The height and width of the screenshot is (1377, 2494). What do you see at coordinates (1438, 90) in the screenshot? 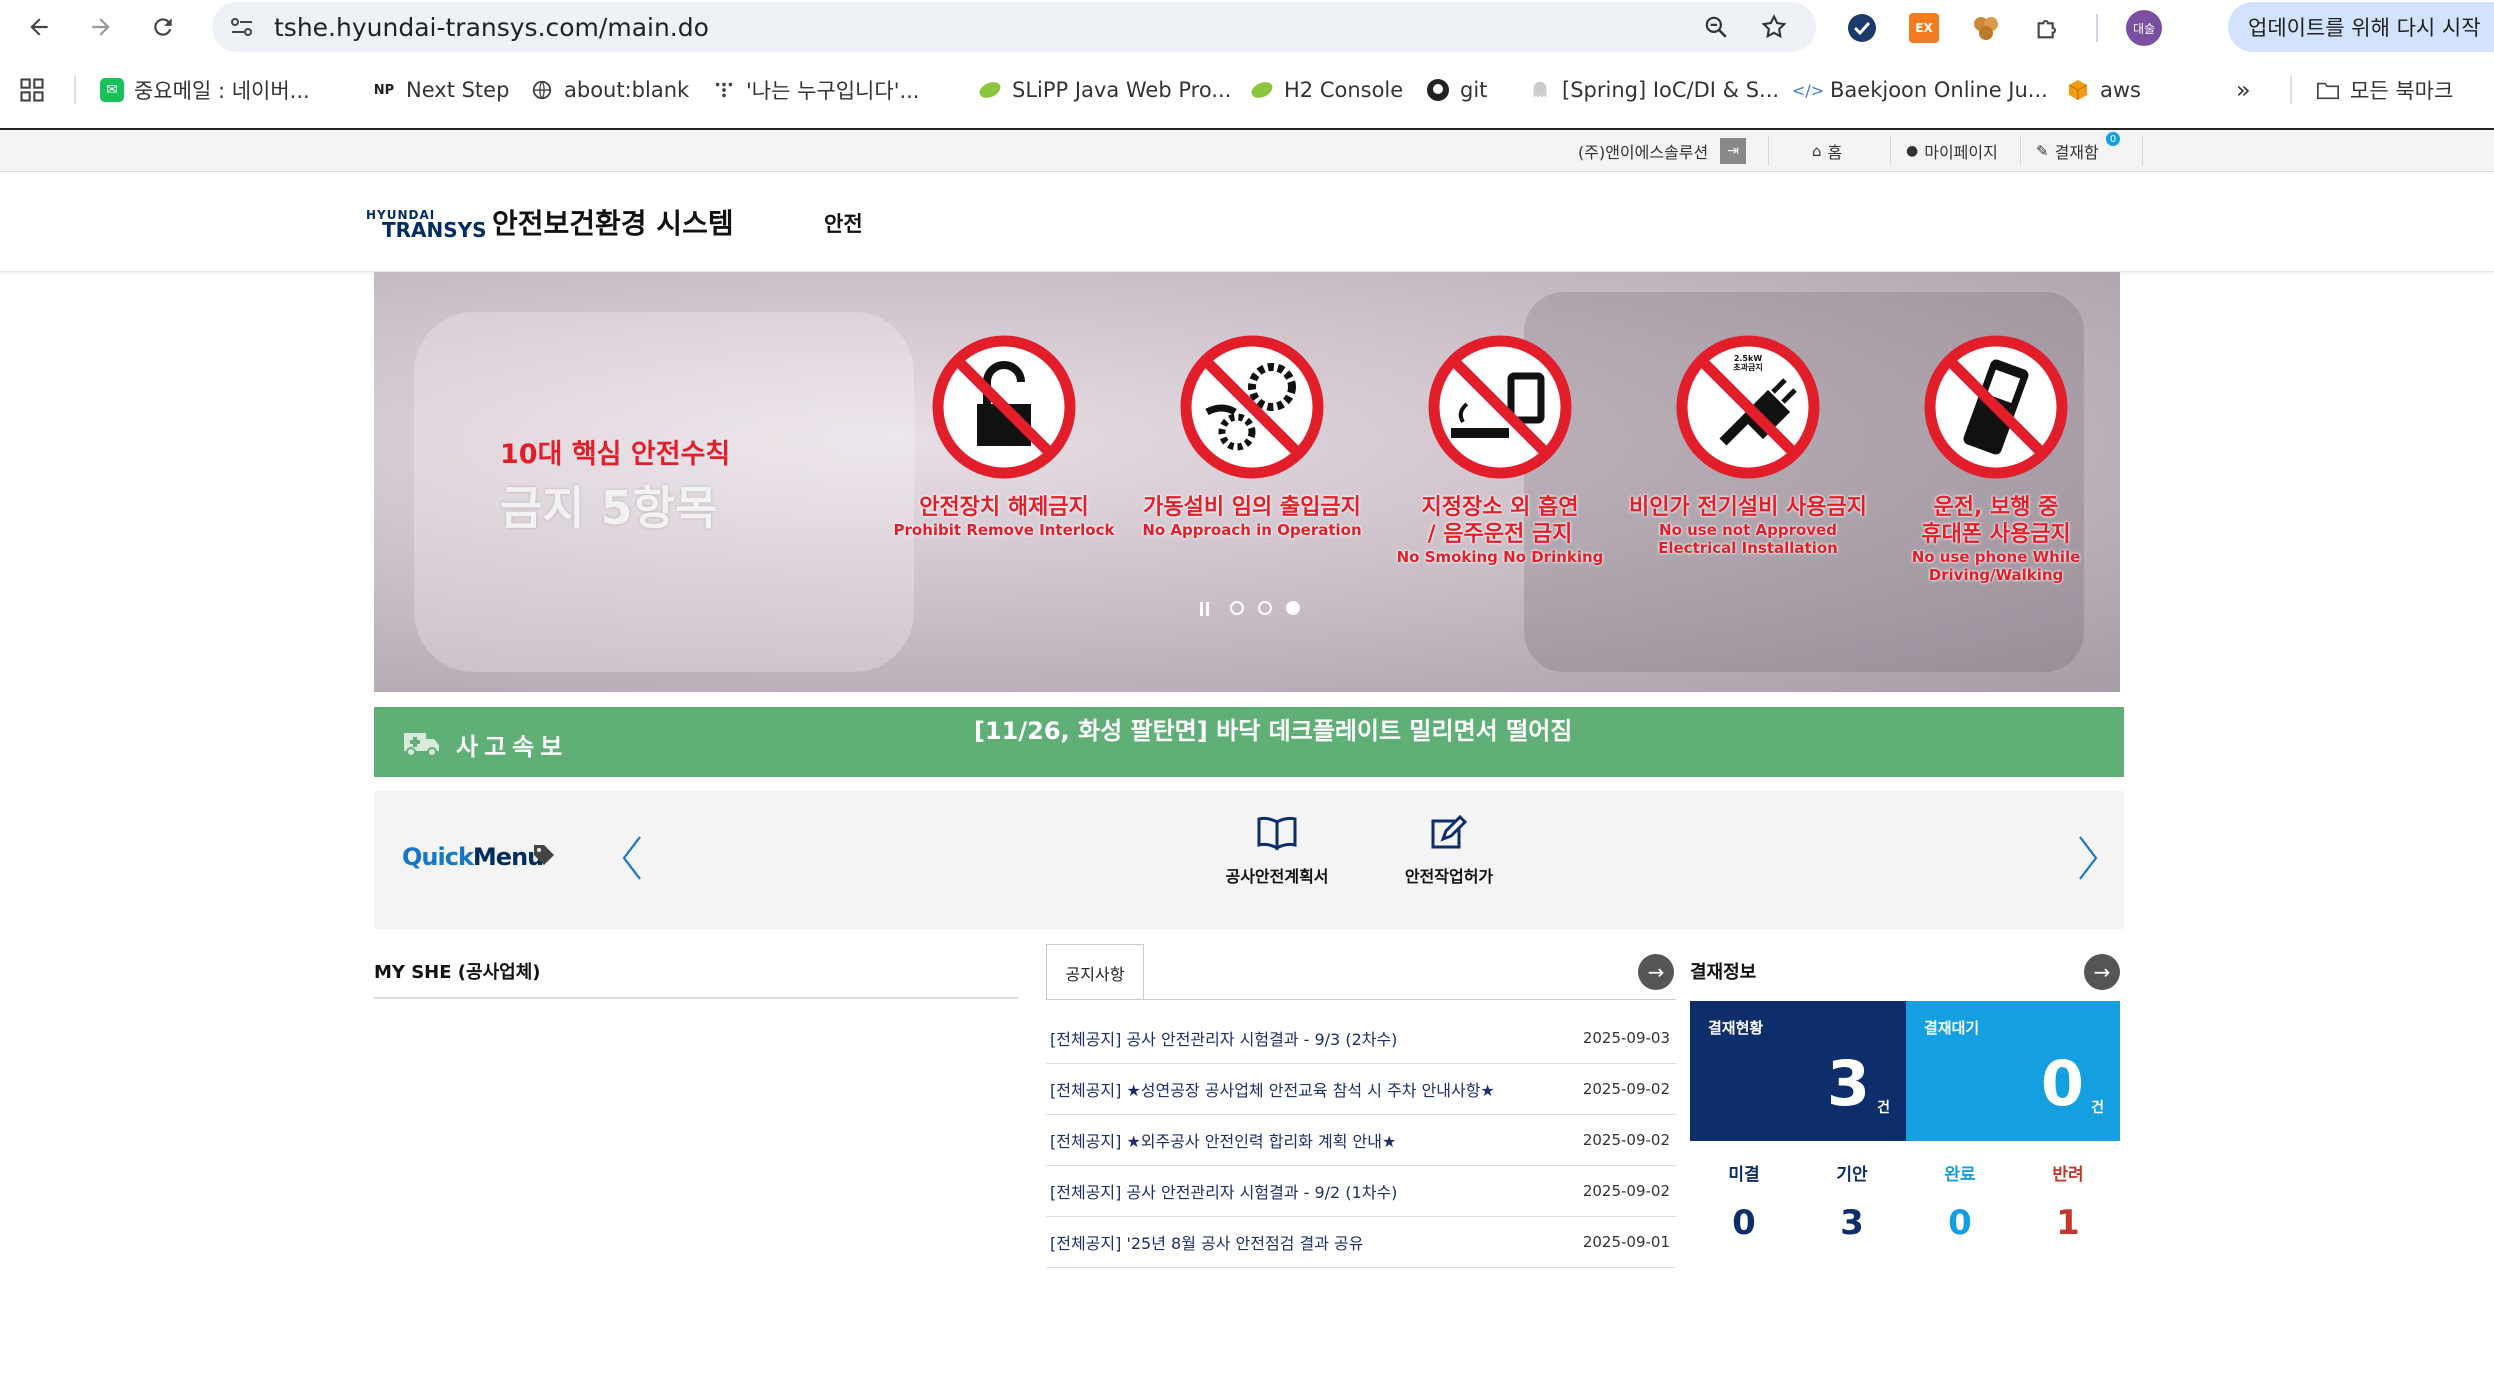
I see `github-icon` at bounding box center [1438, 90].